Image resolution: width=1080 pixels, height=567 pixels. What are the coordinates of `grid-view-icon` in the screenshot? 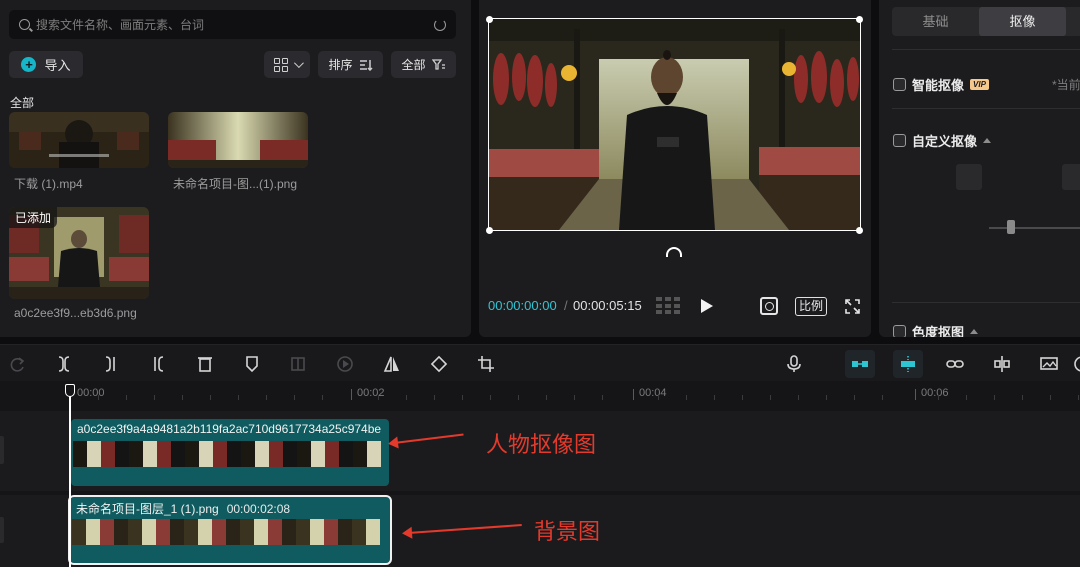 It's located at (280, 64).